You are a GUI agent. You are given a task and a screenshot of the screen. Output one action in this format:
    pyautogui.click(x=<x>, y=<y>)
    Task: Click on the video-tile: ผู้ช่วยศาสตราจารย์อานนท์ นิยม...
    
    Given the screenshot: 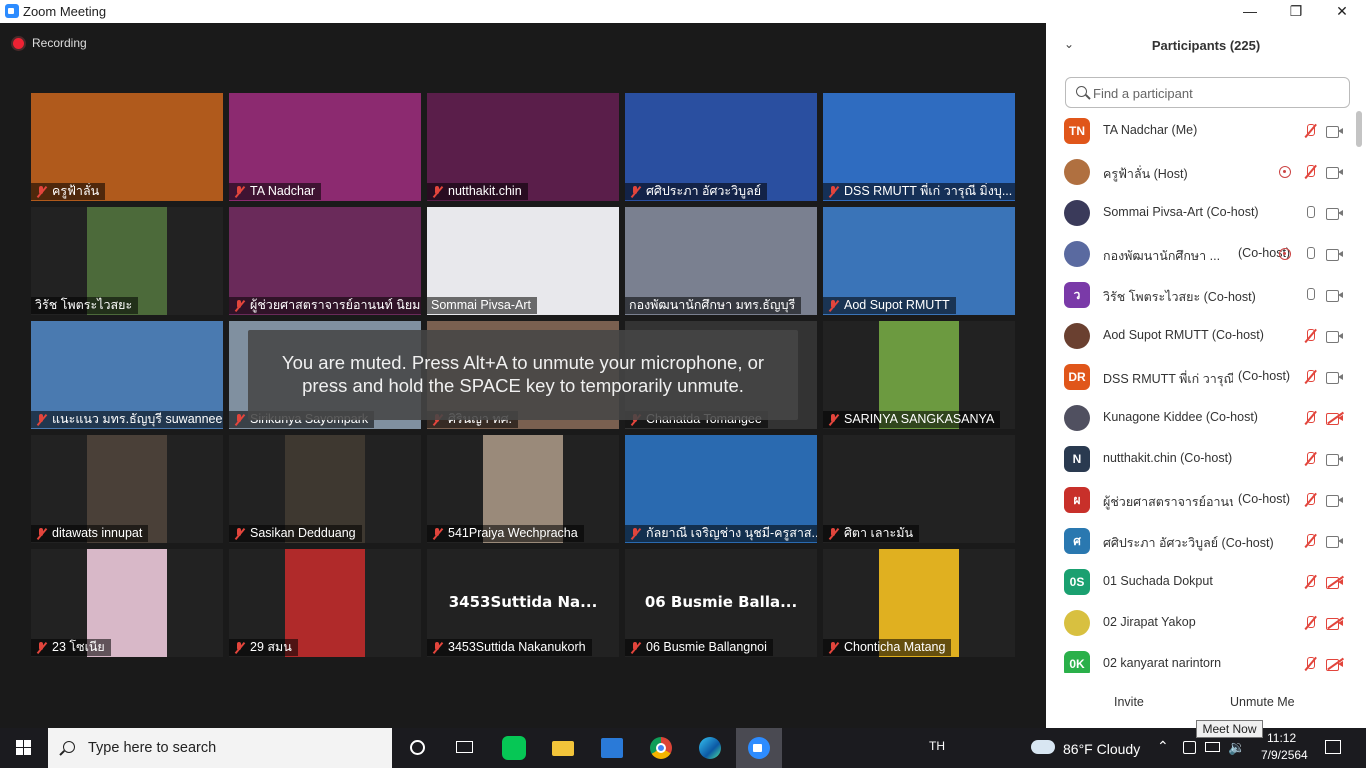 What is the action you would take?
    pyautogui.click(x=325, y=261)
    